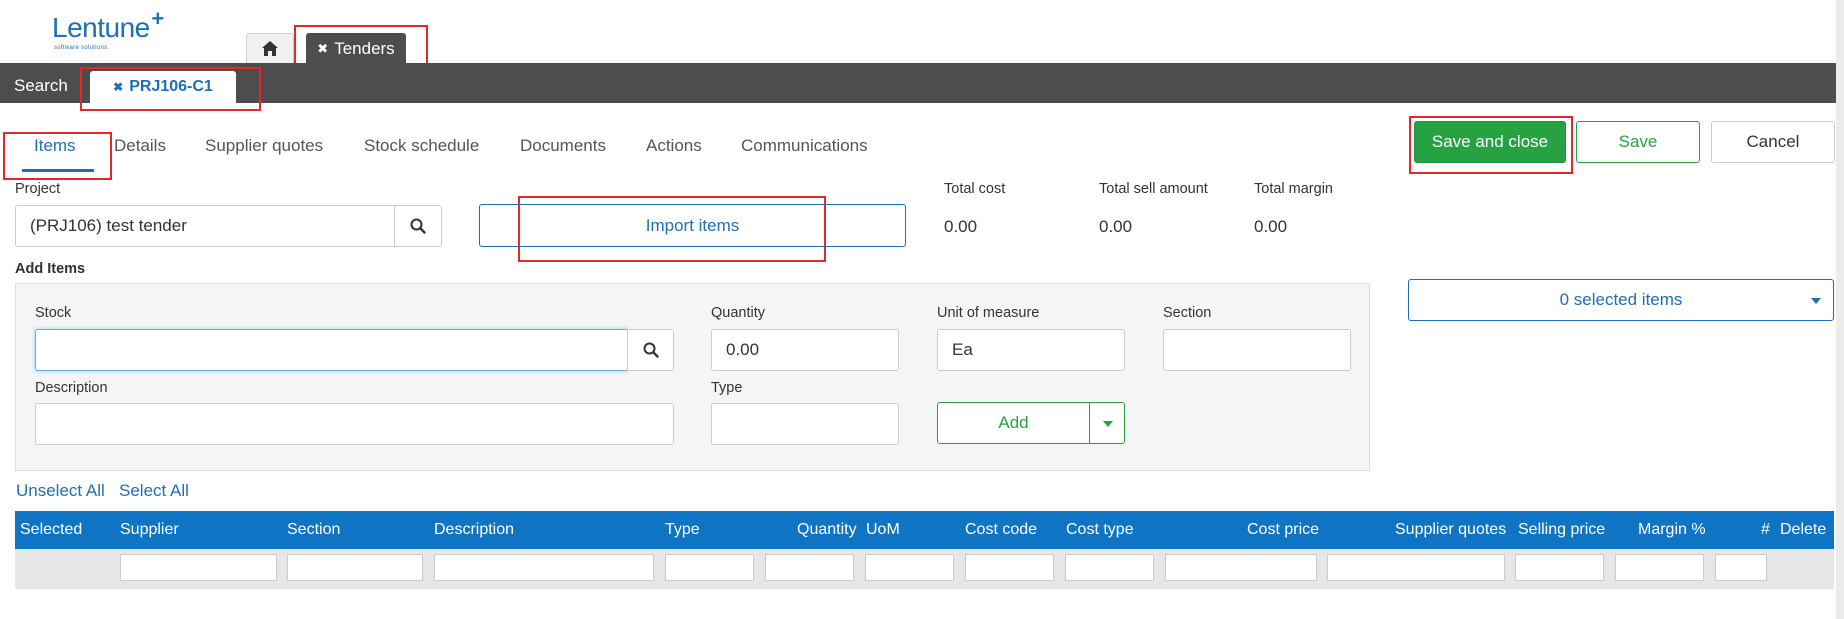  I want to click on filter-quantity-input, so click(809, 567).